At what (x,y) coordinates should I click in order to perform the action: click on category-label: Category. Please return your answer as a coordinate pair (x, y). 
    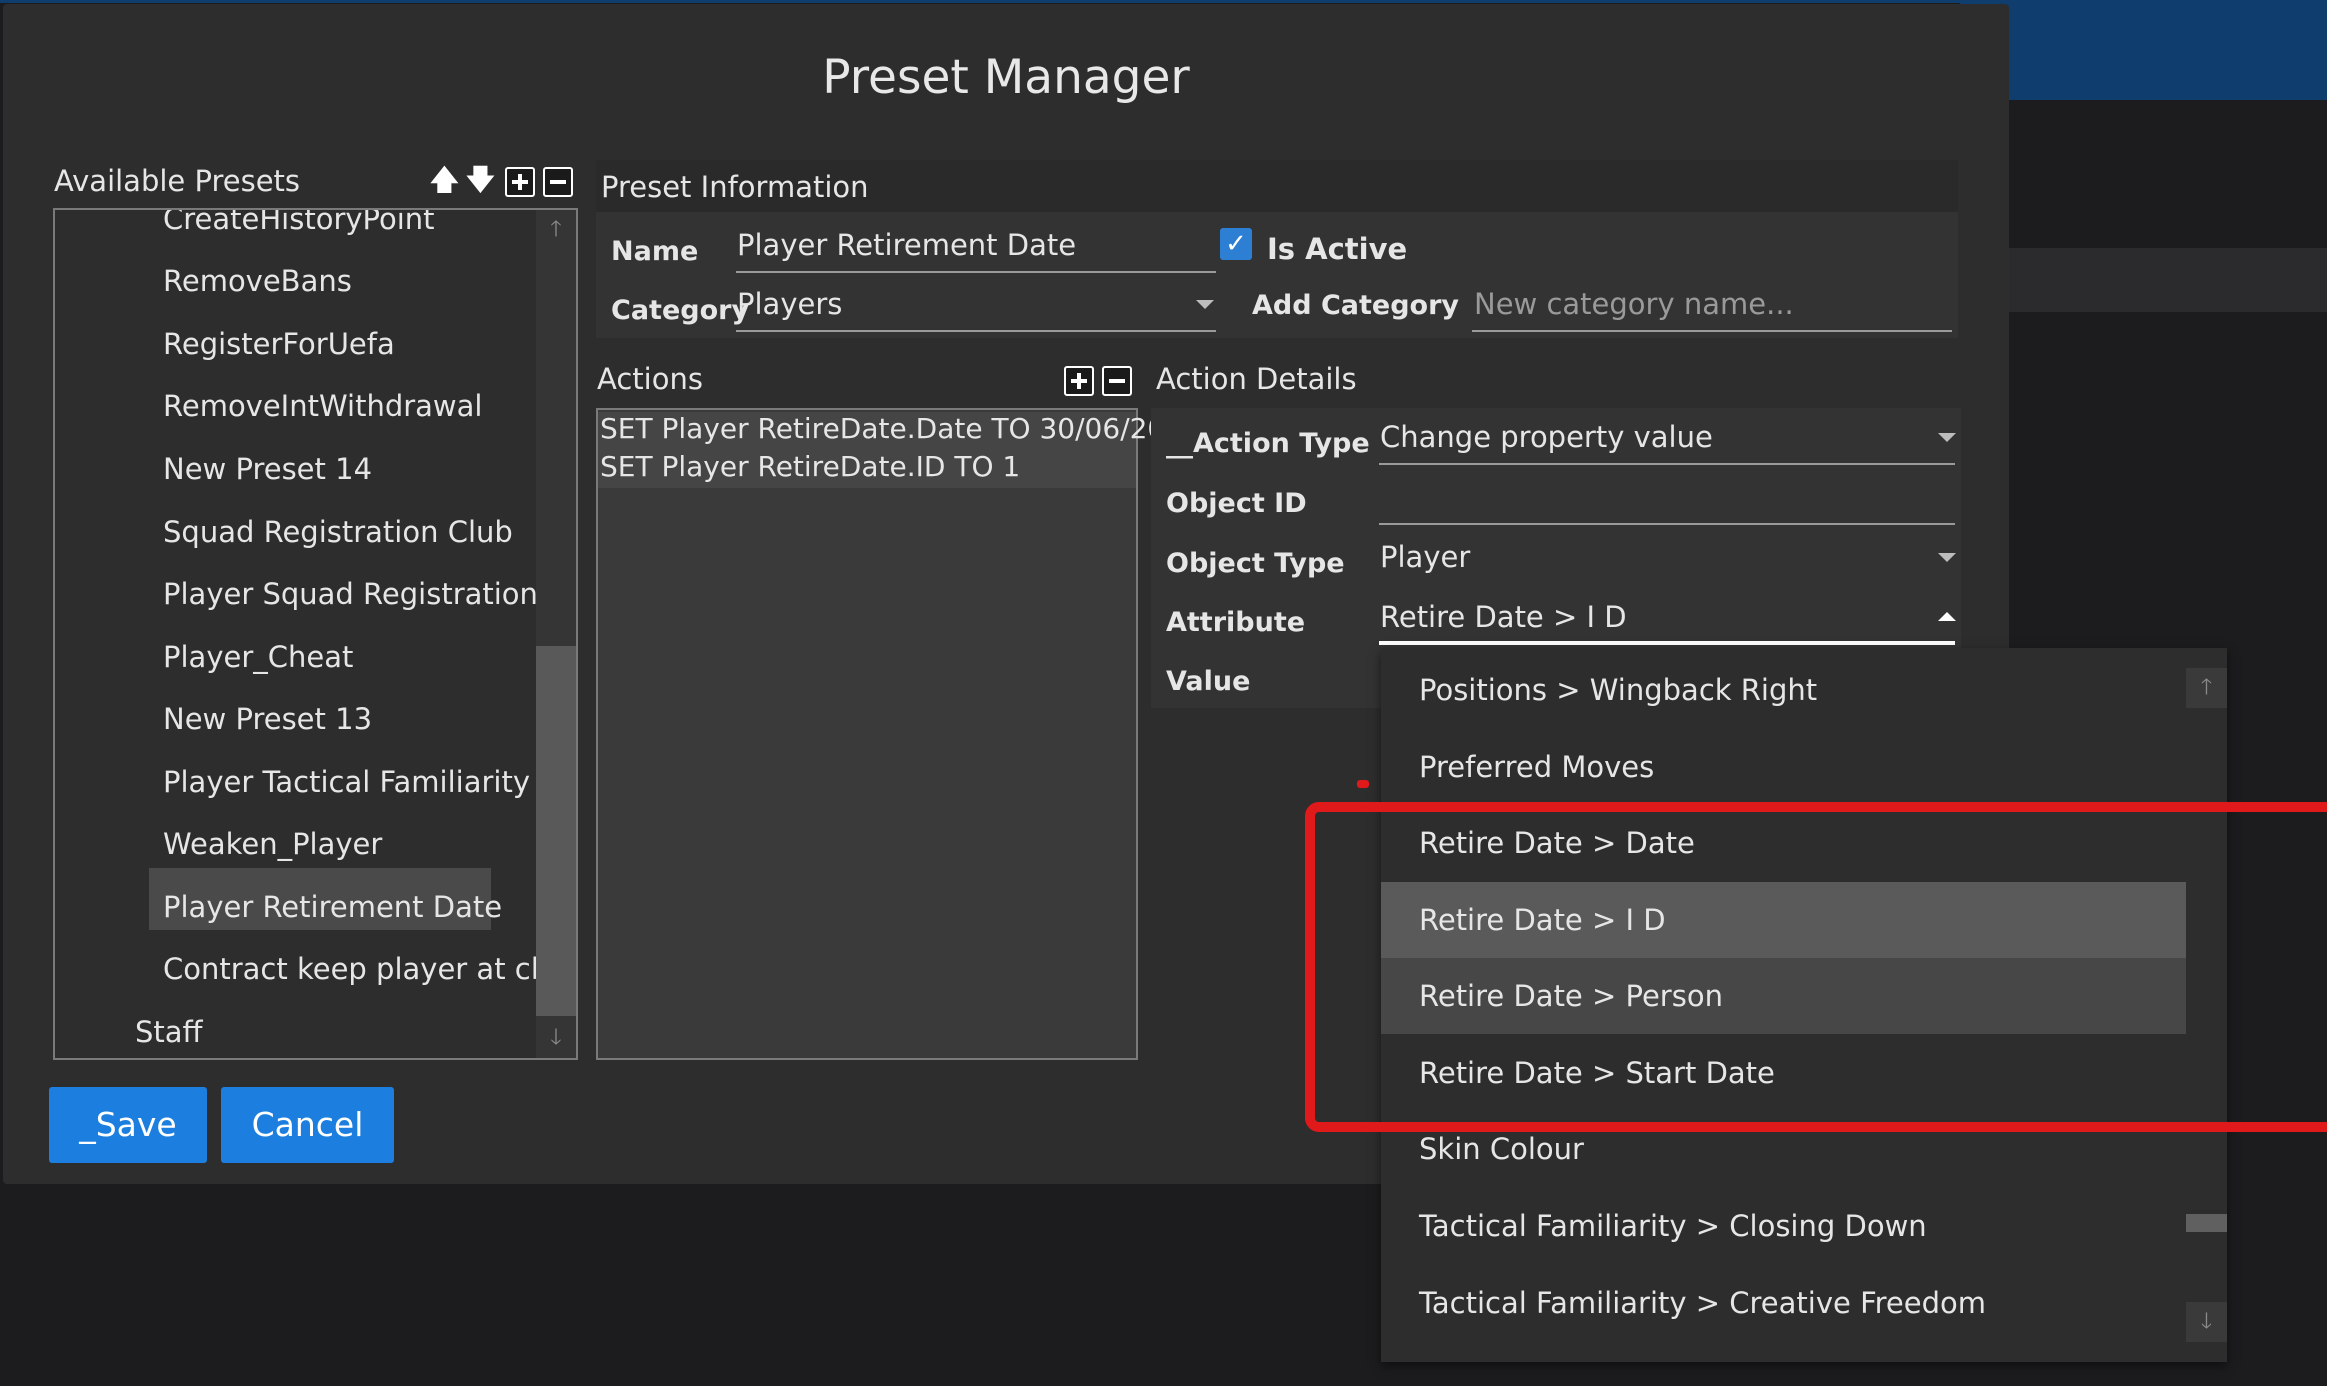
    Looking at the image, I should click on (680, 310).